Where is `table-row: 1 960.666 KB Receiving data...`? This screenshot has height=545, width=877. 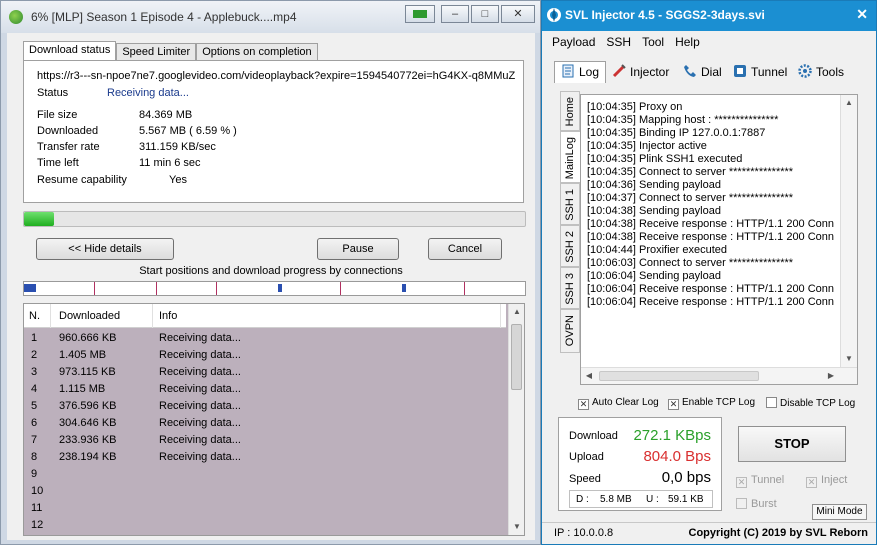
table-row: 1 960.666 KB Receiving data... is located at coordinates (265, 338).